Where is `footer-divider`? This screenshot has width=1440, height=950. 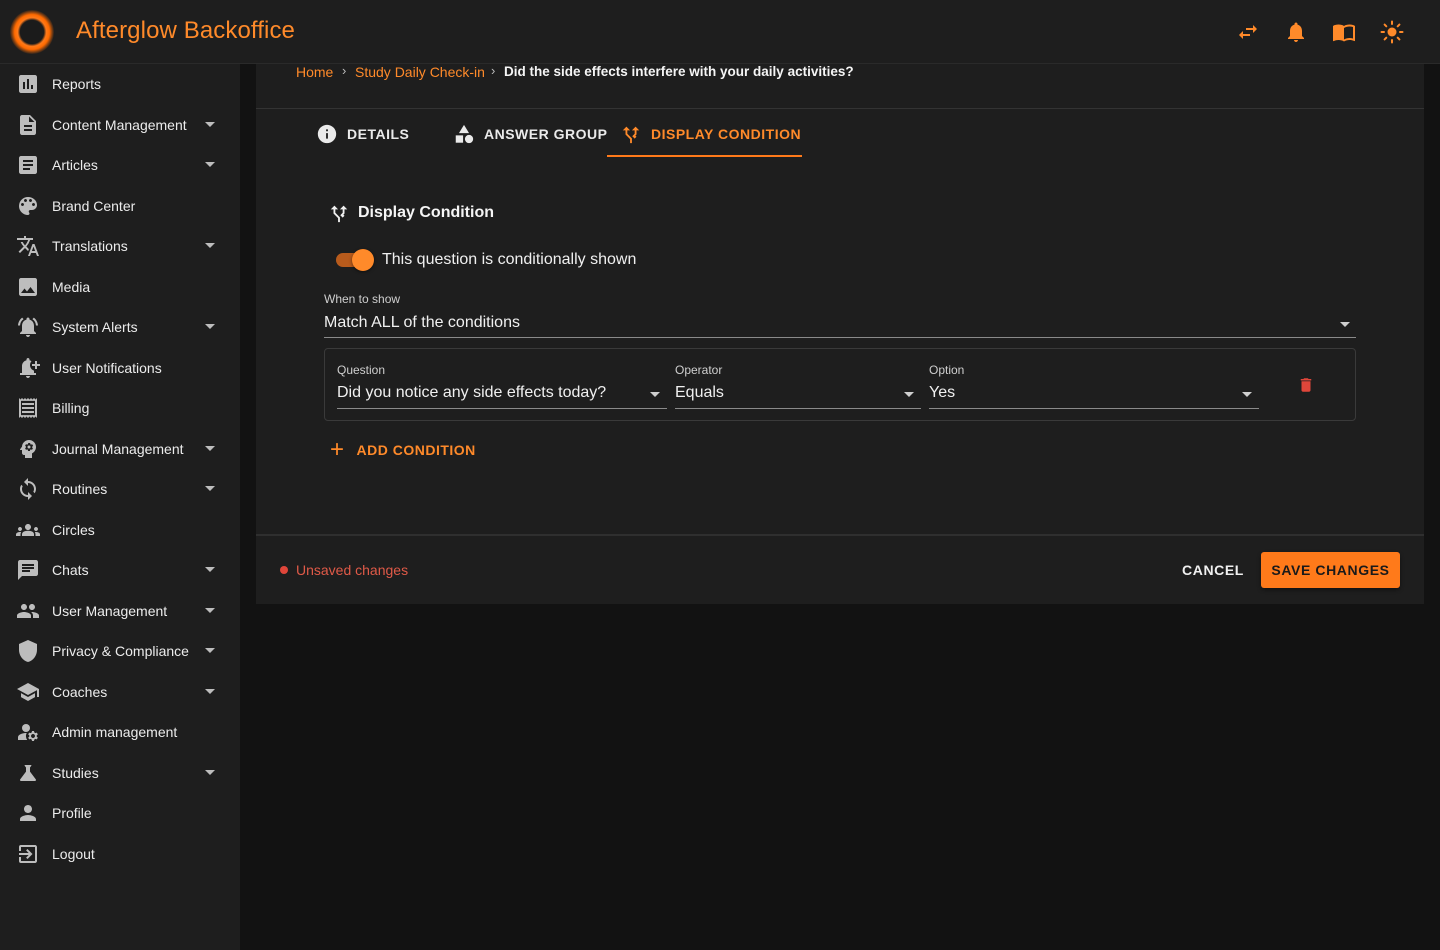 footer-divider is located at coordinates (840, 535).